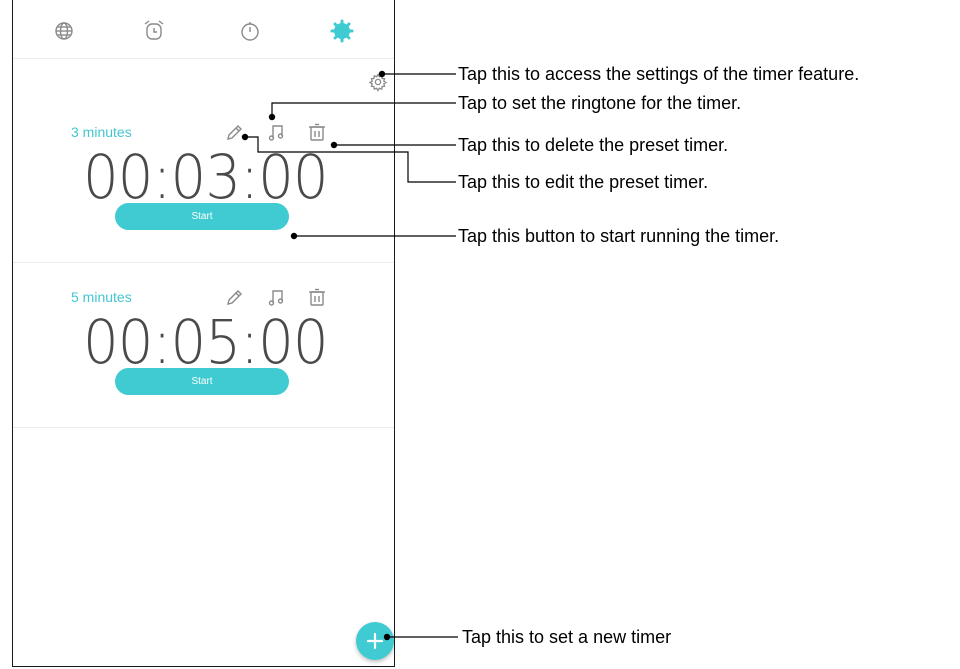 The width and height of the screenshot is (960, 669). I want to click on timer-settings-button, so click(378, 82).